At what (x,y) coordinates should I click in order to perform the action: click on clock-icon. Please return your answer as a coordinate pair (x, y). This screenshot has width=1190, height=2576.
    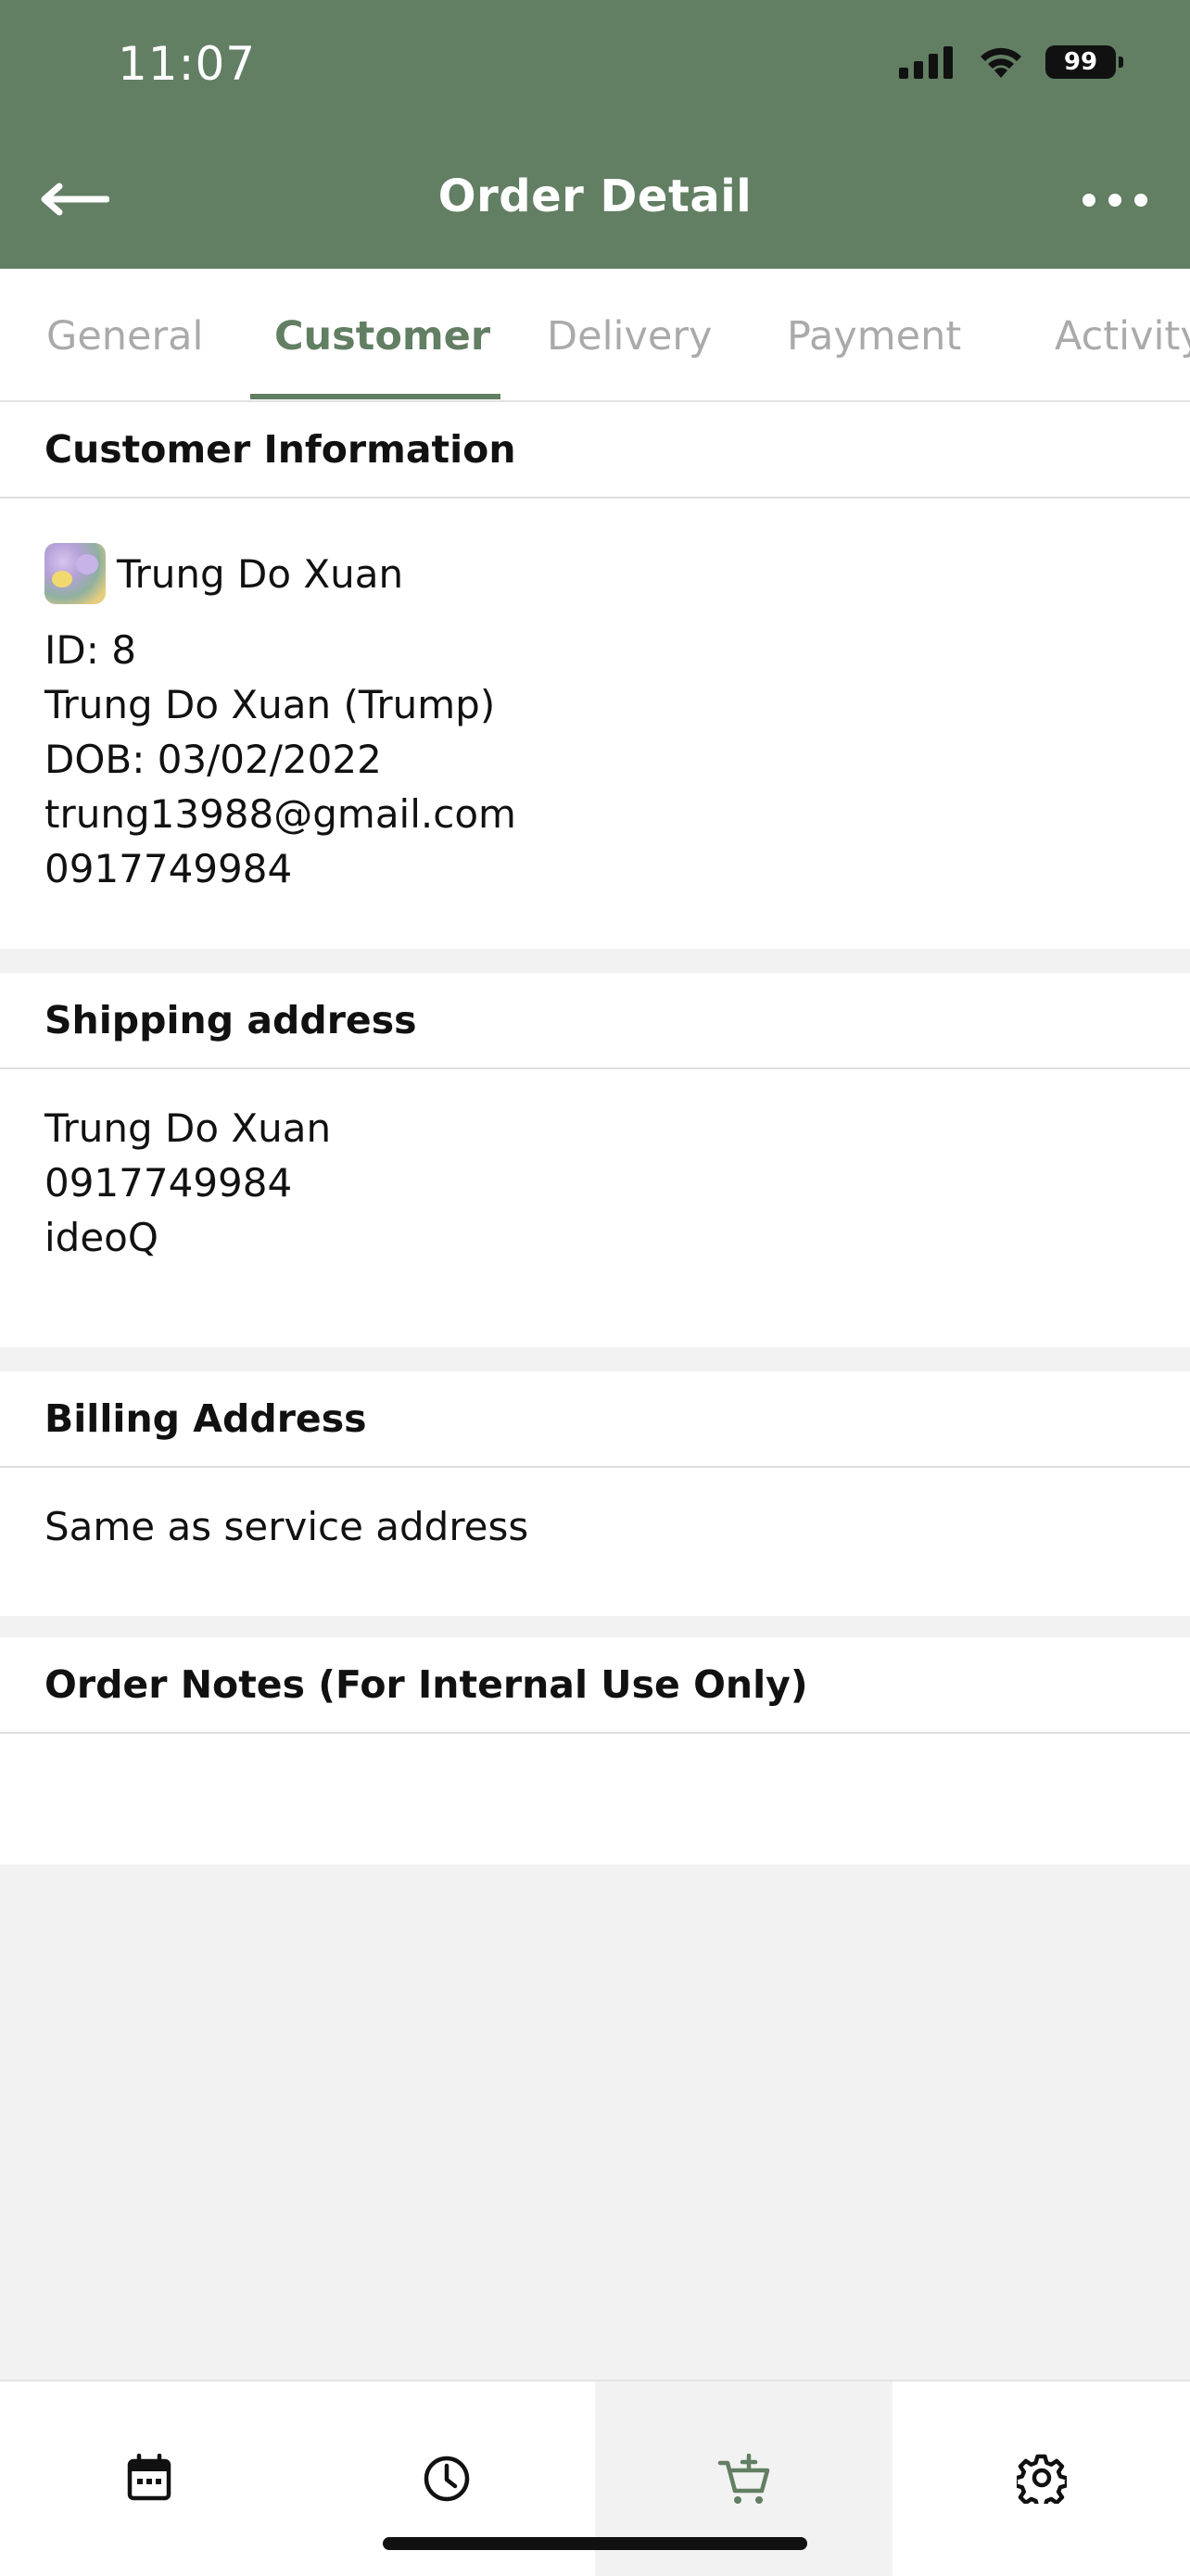
    Looking at the image, I should click on (446, 2479).